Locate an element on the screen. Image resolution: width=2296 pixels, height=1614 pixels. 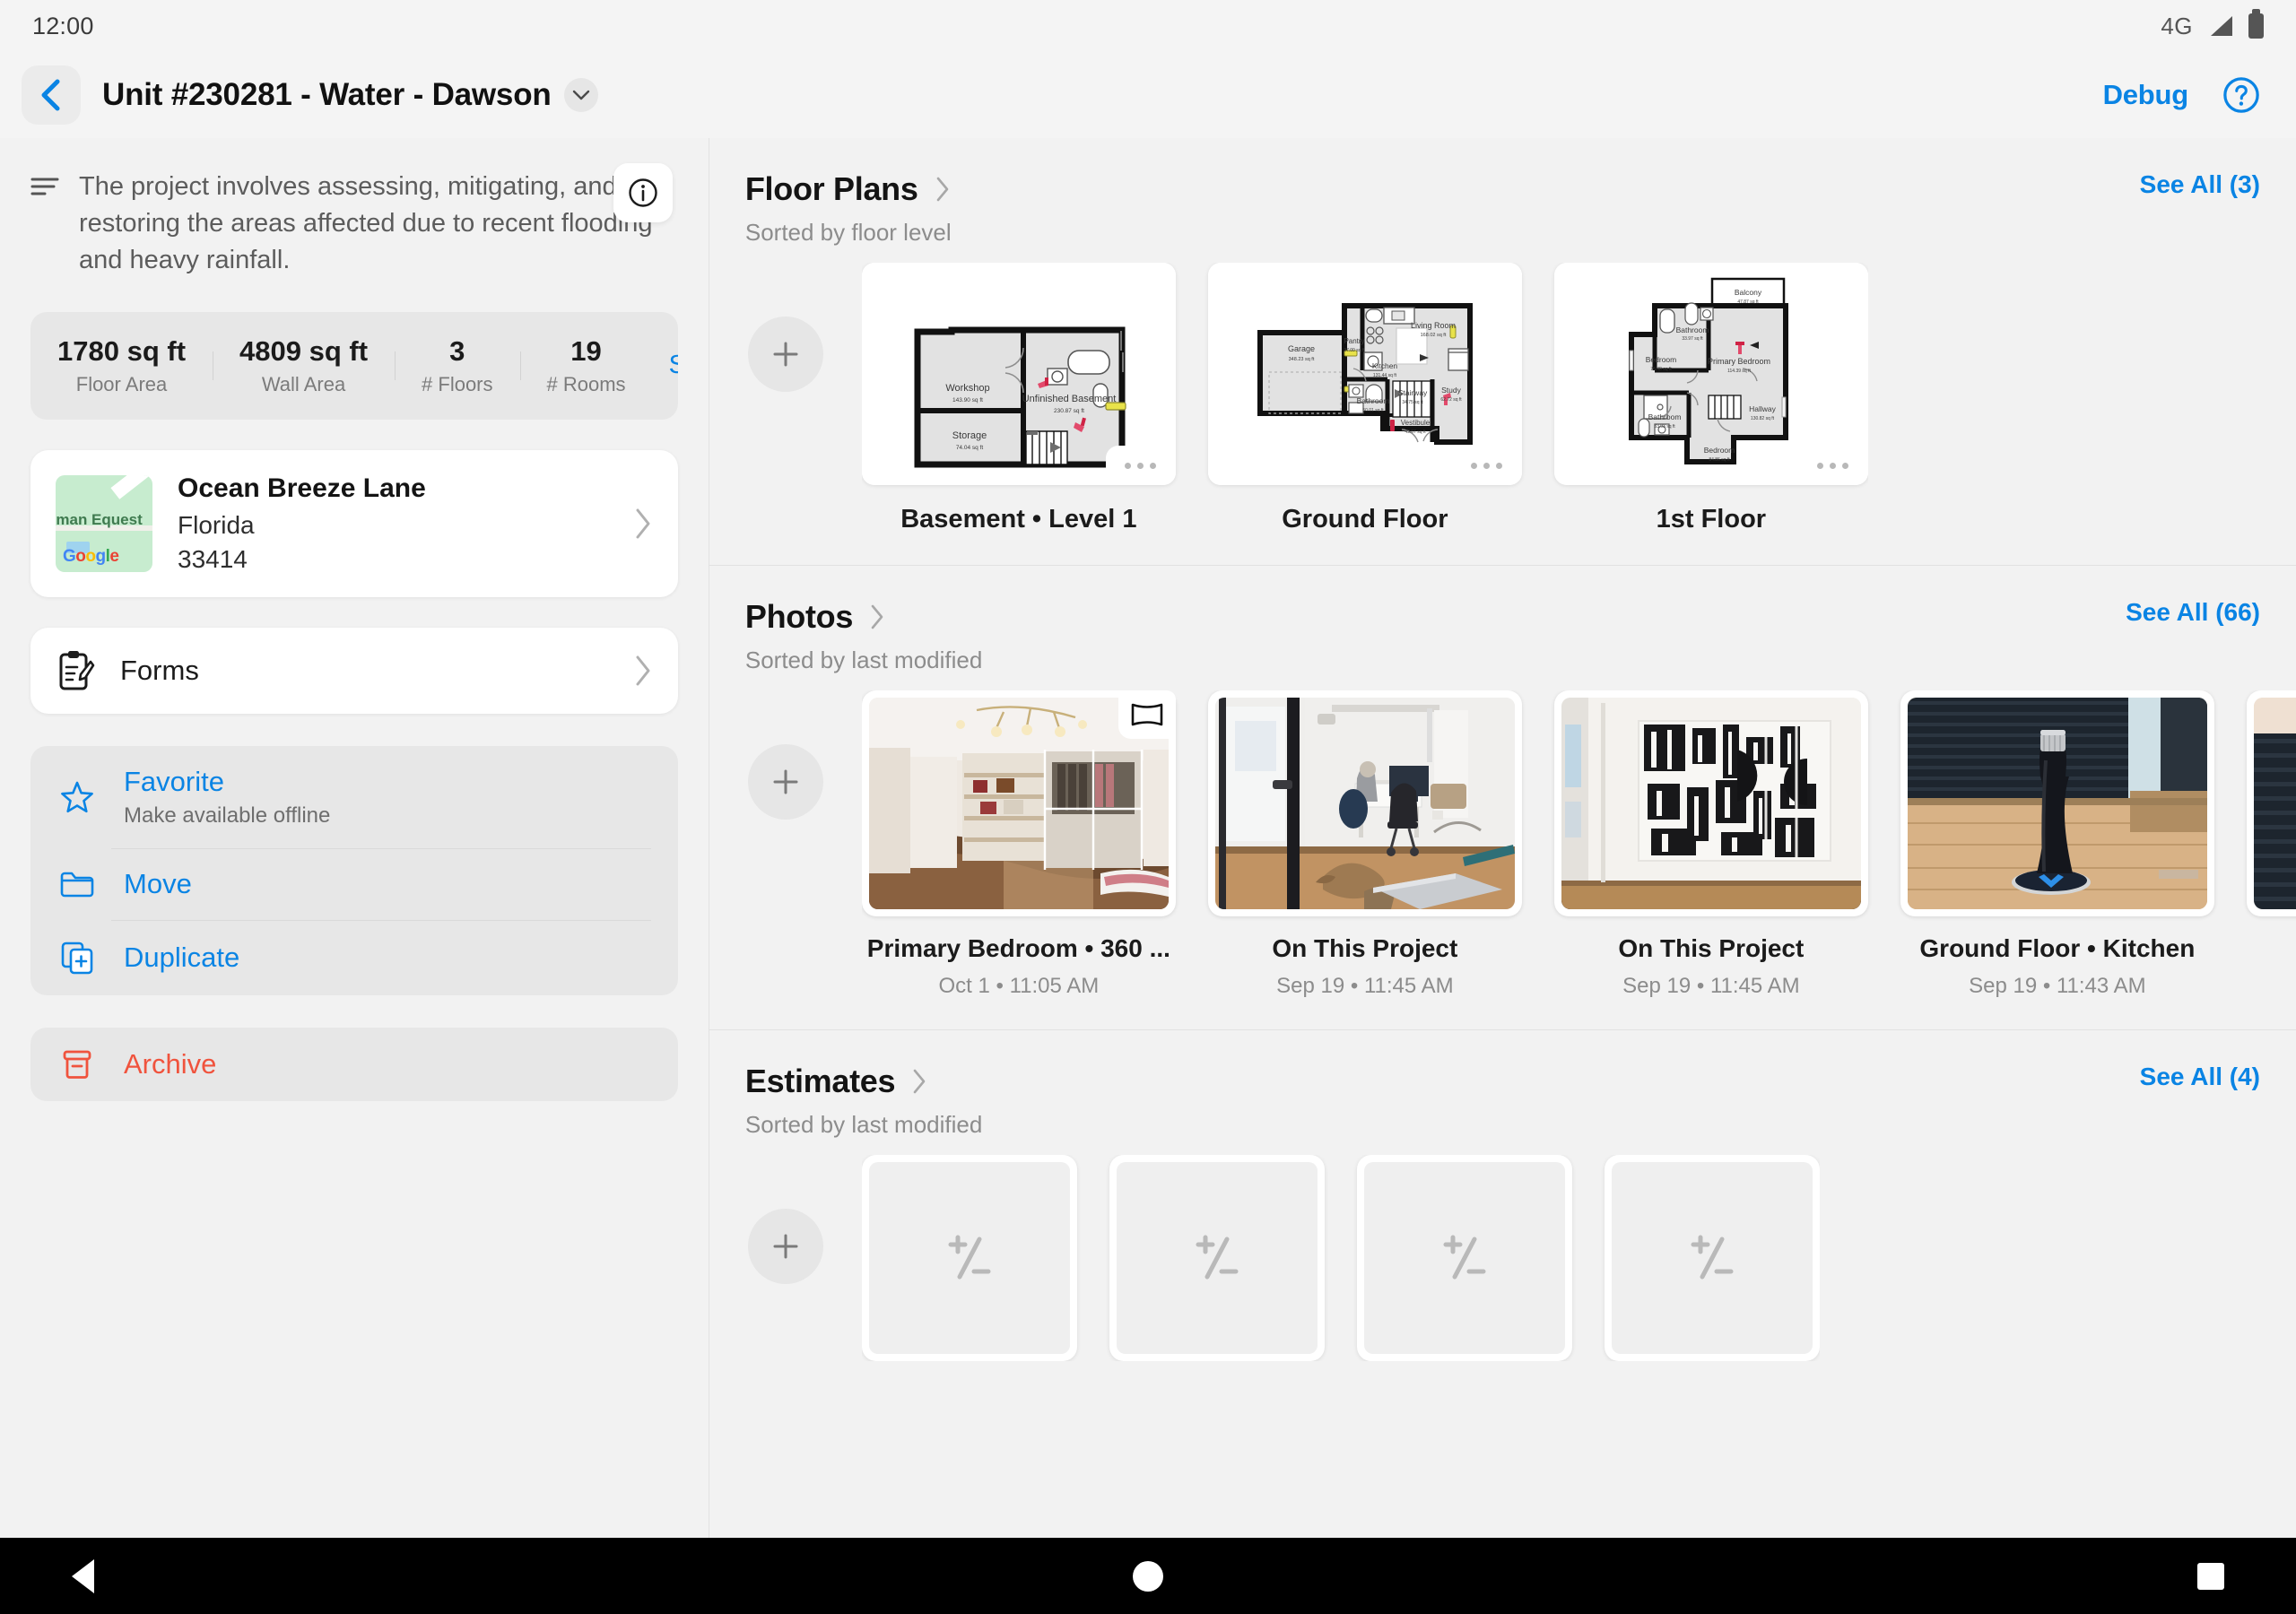
title-dropdown: Unit #230281 - Water - Dawson is located at coordinates (350, 95).